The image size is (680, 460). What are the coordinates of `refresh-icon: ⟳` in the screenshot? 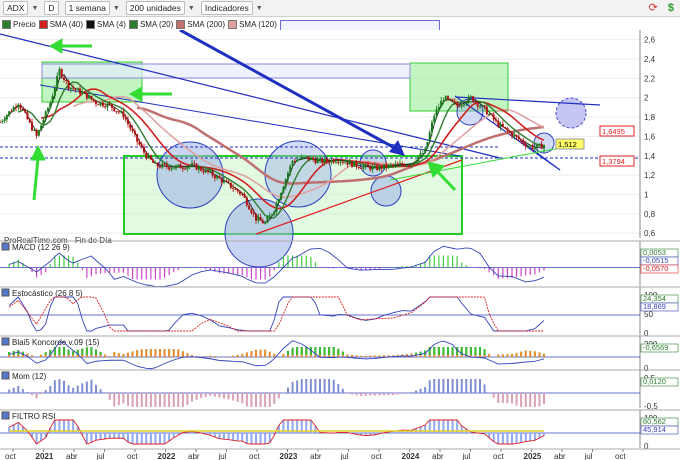 It's located at (653, 7).